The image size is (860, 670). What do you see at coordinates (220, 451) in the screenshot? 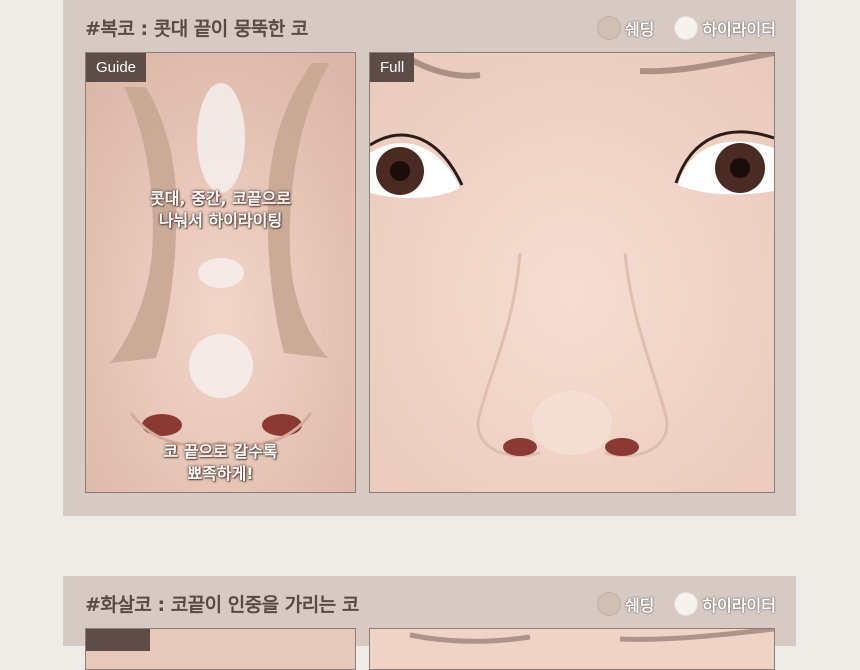
I see `caption-line: 코 끝으로 갈수록` at bounding box center [220, 451].